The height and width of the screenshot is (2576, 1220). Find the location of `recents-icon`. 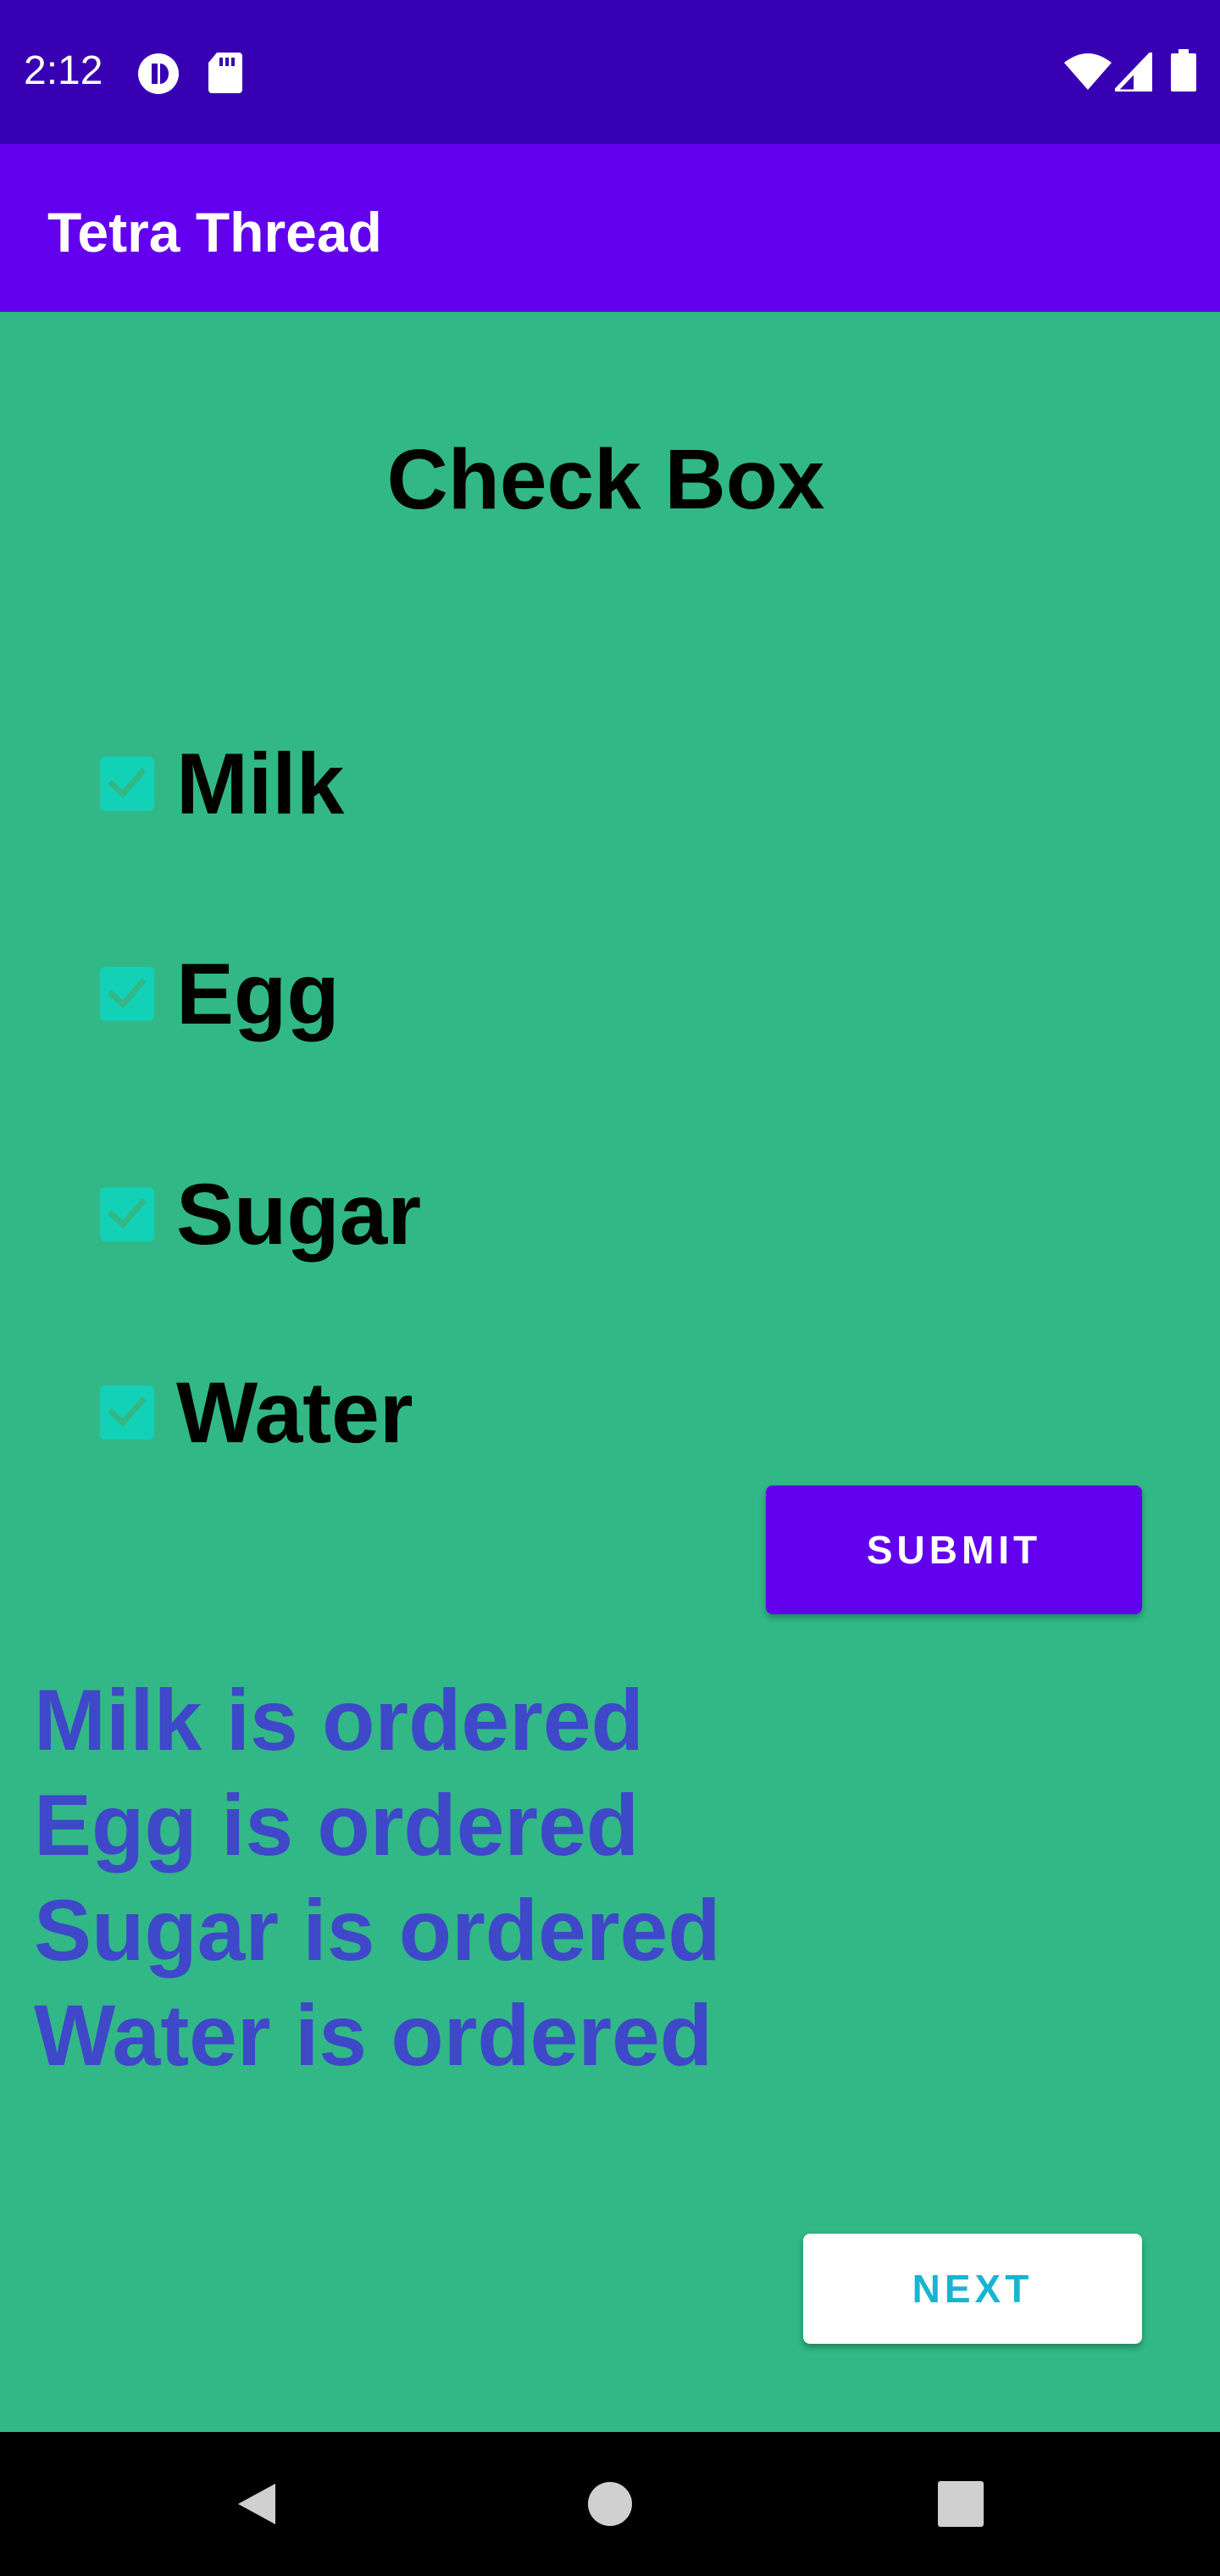

recents-icon is located at coordinates (961, 2504).